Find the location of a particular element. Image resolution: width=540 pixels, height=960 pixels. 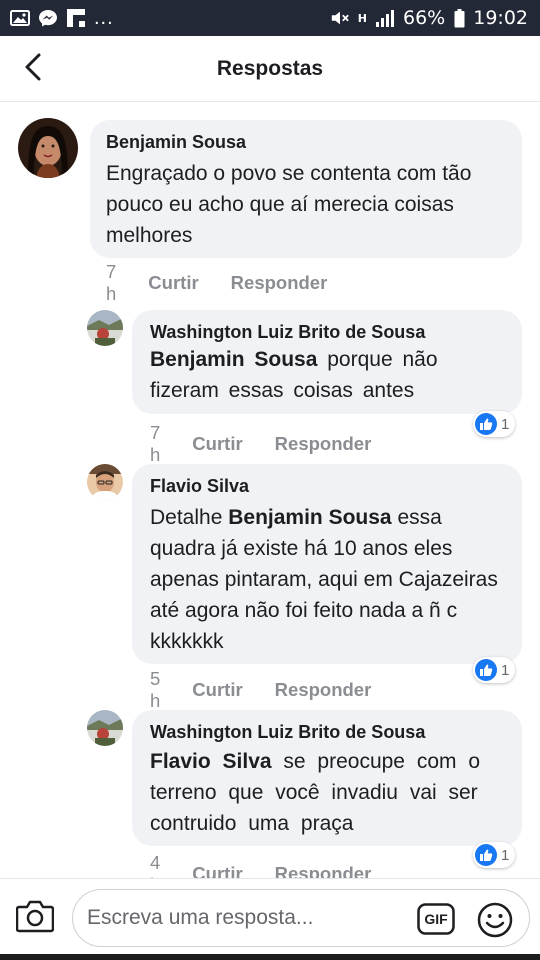

battery-percent: 66% is located at coordinates (424, 18).